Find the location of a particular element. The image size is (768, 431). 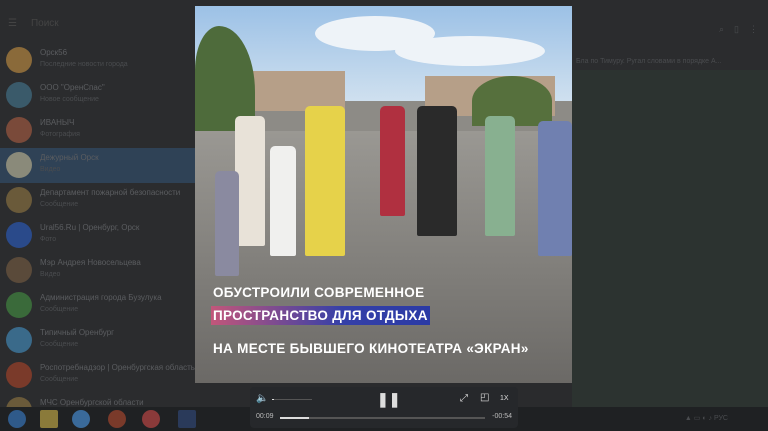

volume-icon: 🔈 is located at coordinates (262, 398).